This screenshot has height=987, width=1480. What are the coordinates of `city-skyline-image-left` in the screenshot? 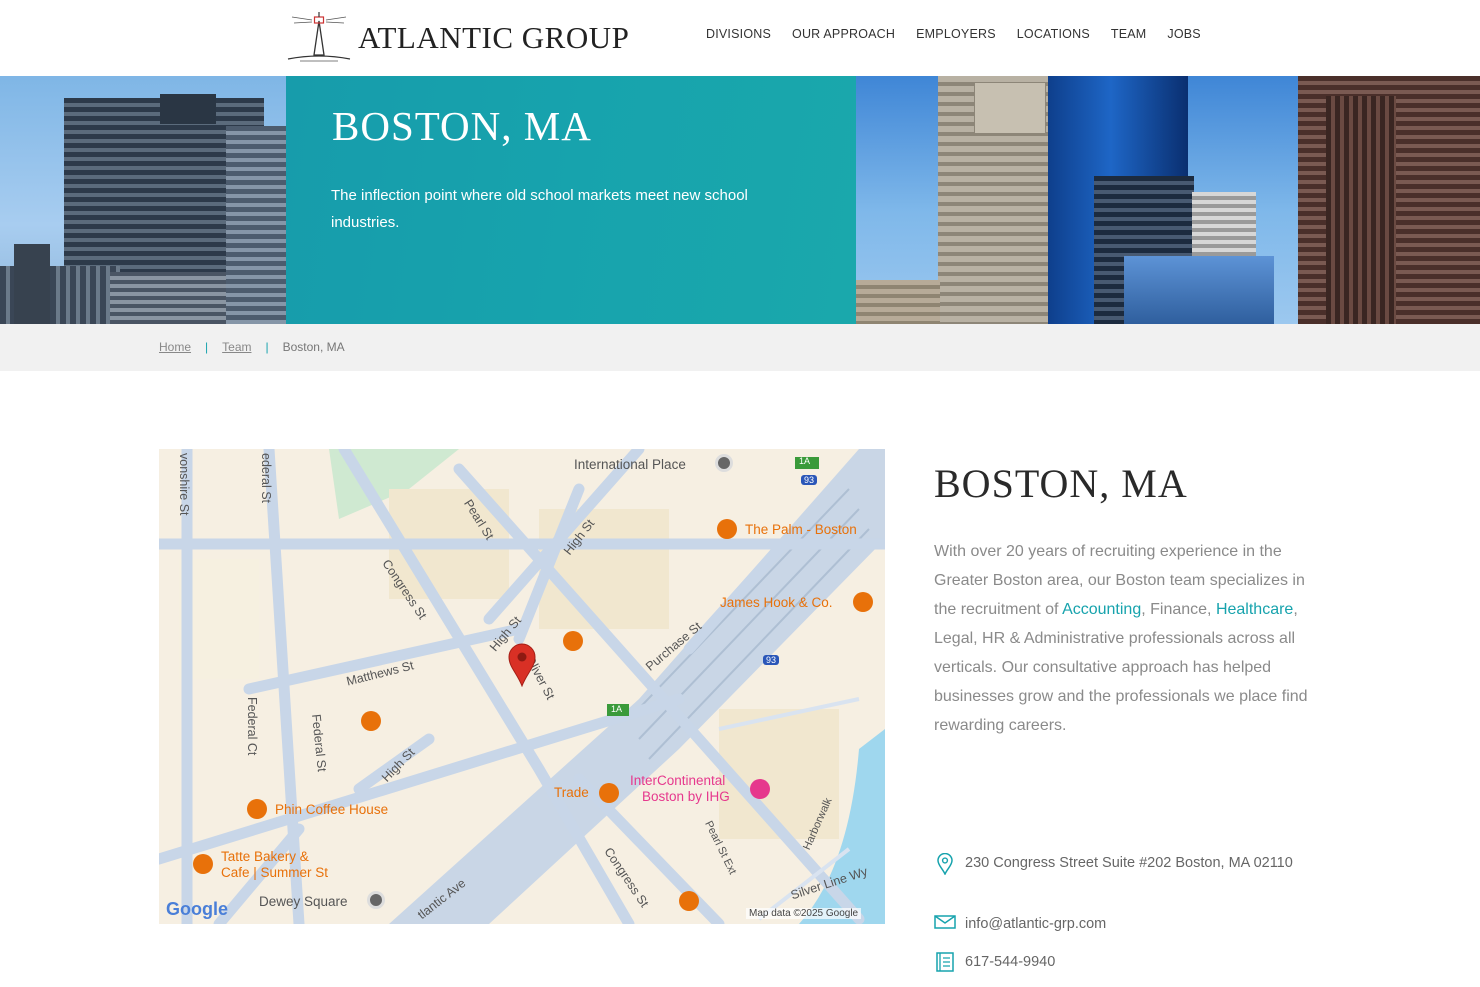 It's located at (143, 200).